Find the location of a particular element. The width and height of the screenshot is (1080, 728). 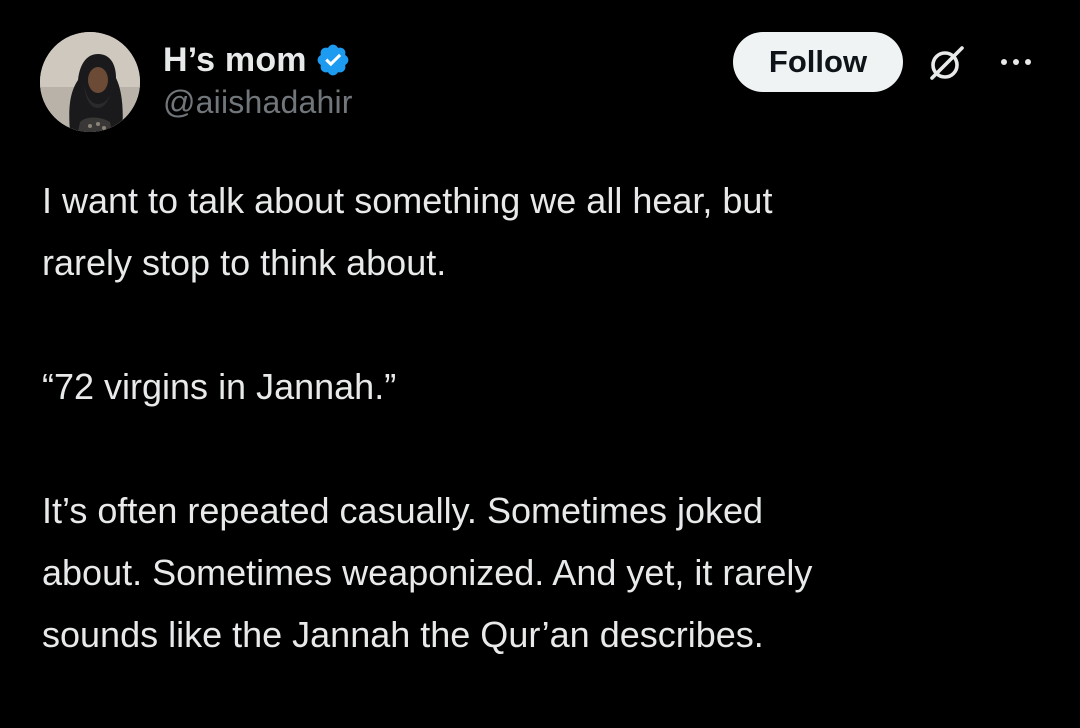

author-handle: @aiishadahir is located at coordinates (258, 102).